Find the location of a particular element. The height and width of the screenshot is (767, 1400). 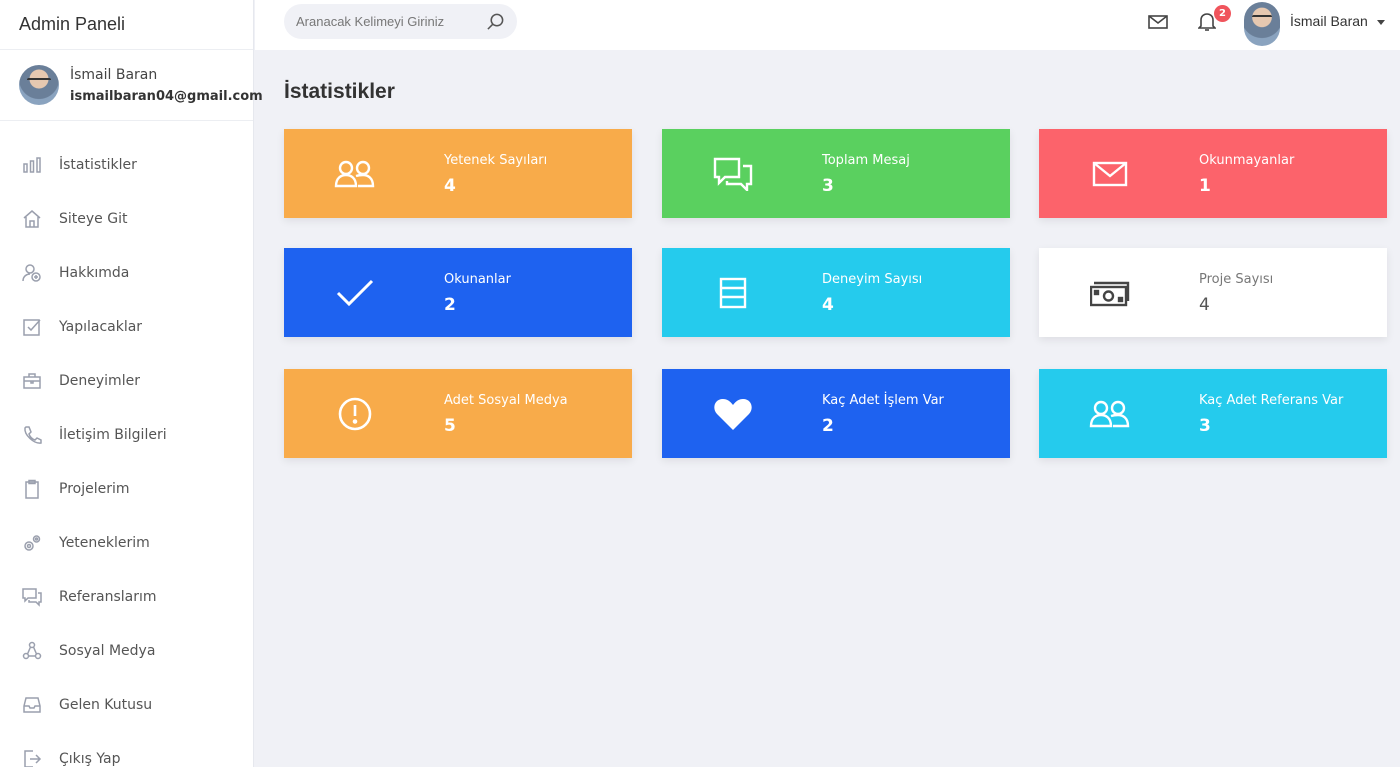

chevron-down-icon is located at coordinates (1380, 22).